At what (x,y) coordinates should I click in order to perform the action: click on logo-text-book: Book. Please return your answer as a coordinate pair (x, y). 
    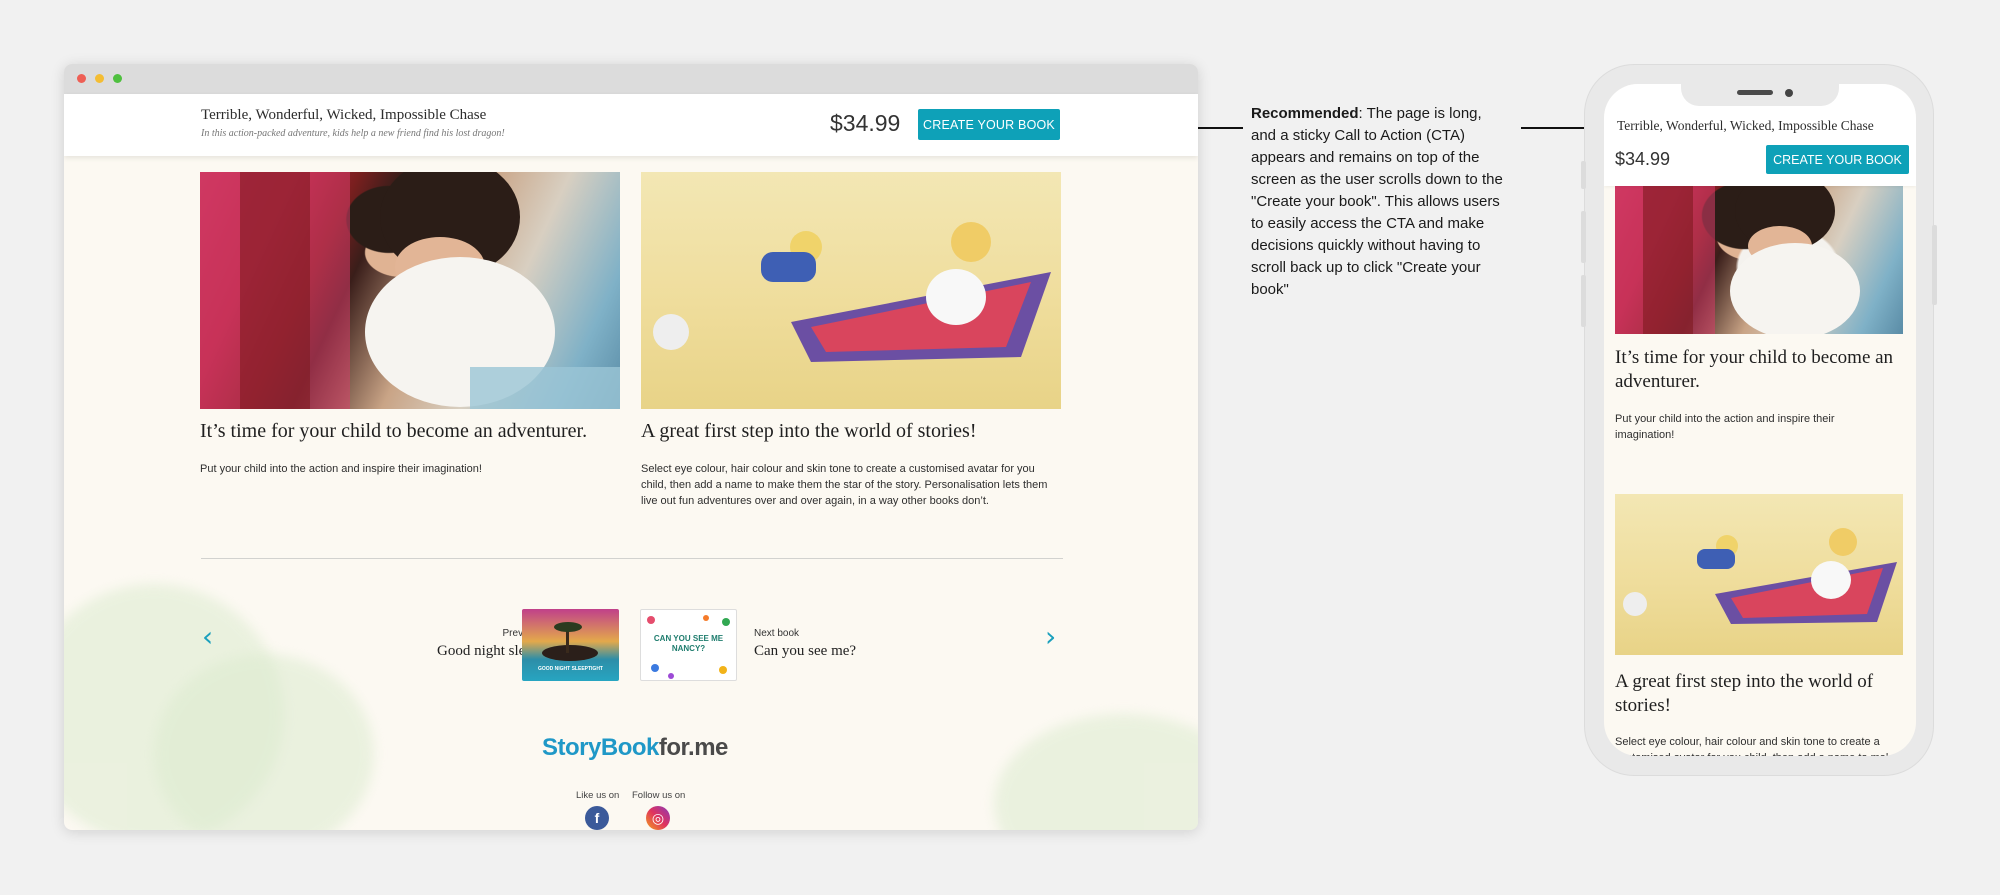
    Looking at the image, I should click on (630, 747).